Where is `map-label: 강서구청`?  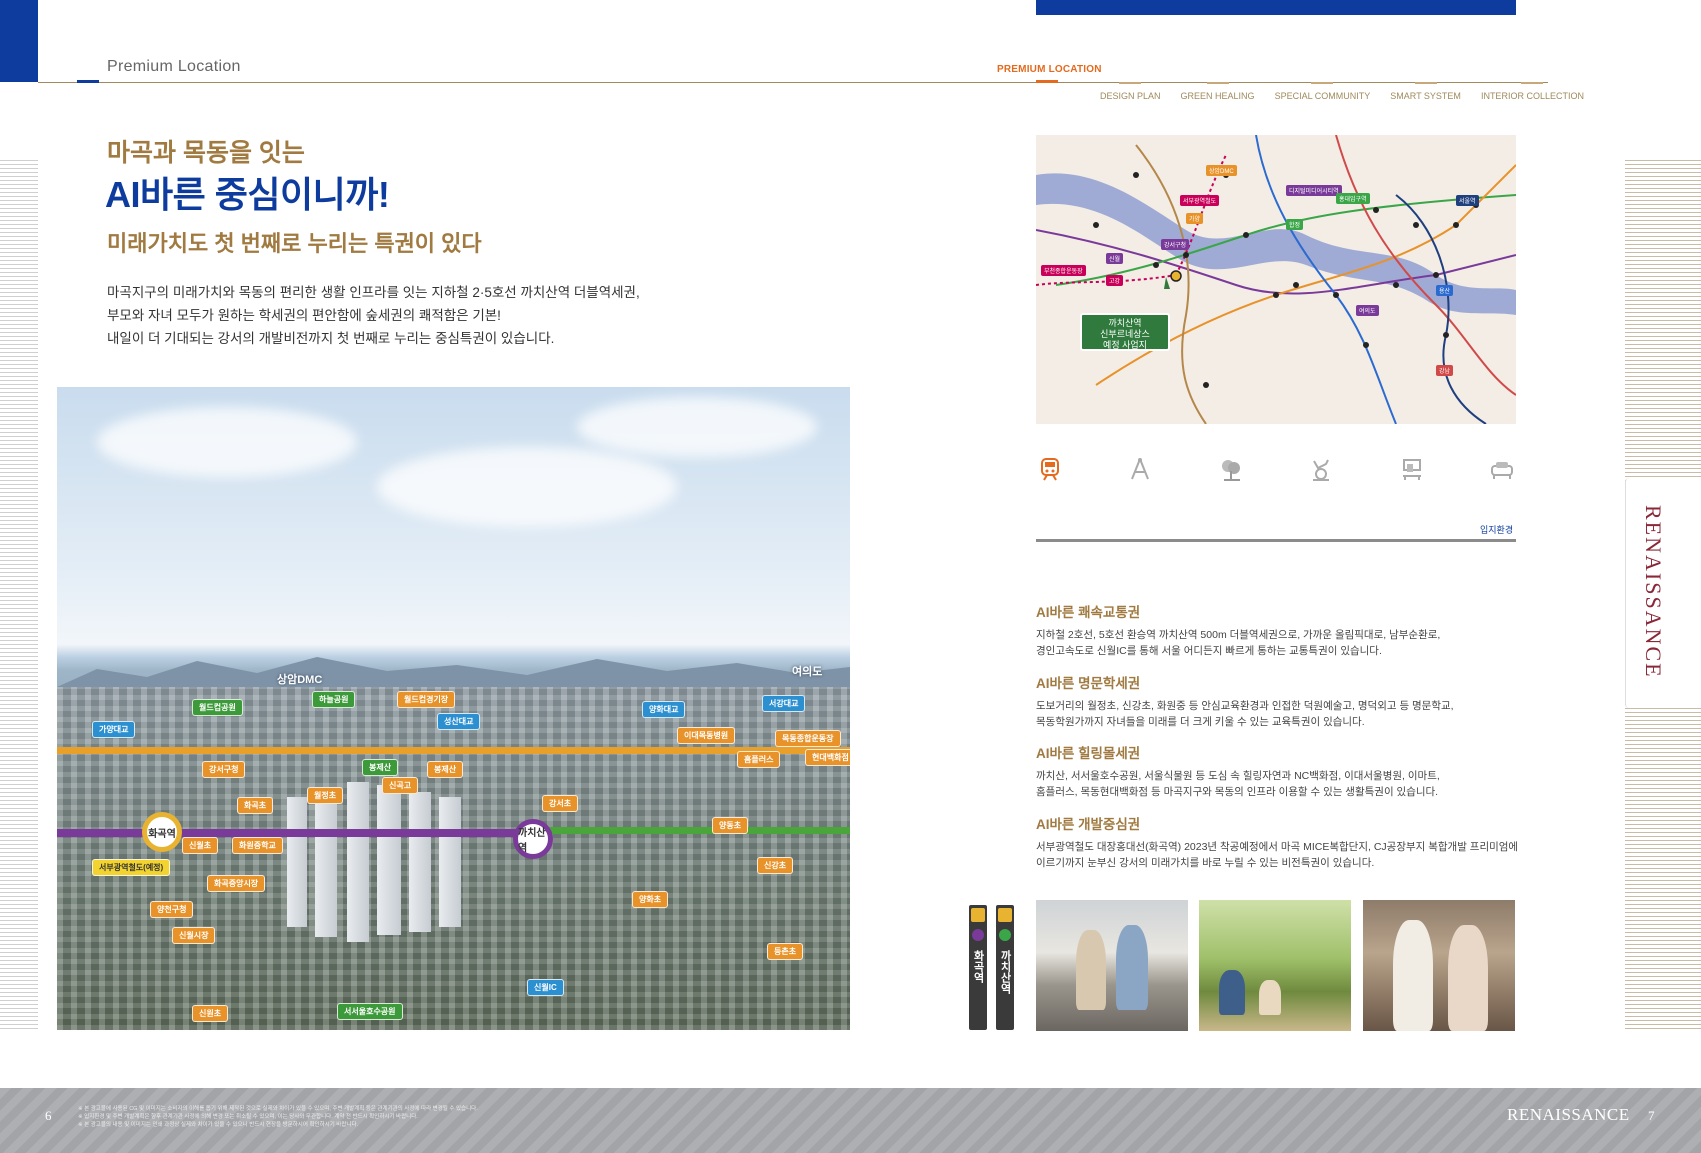 map-label: 강서구청 is located at coordinates (224, 769).